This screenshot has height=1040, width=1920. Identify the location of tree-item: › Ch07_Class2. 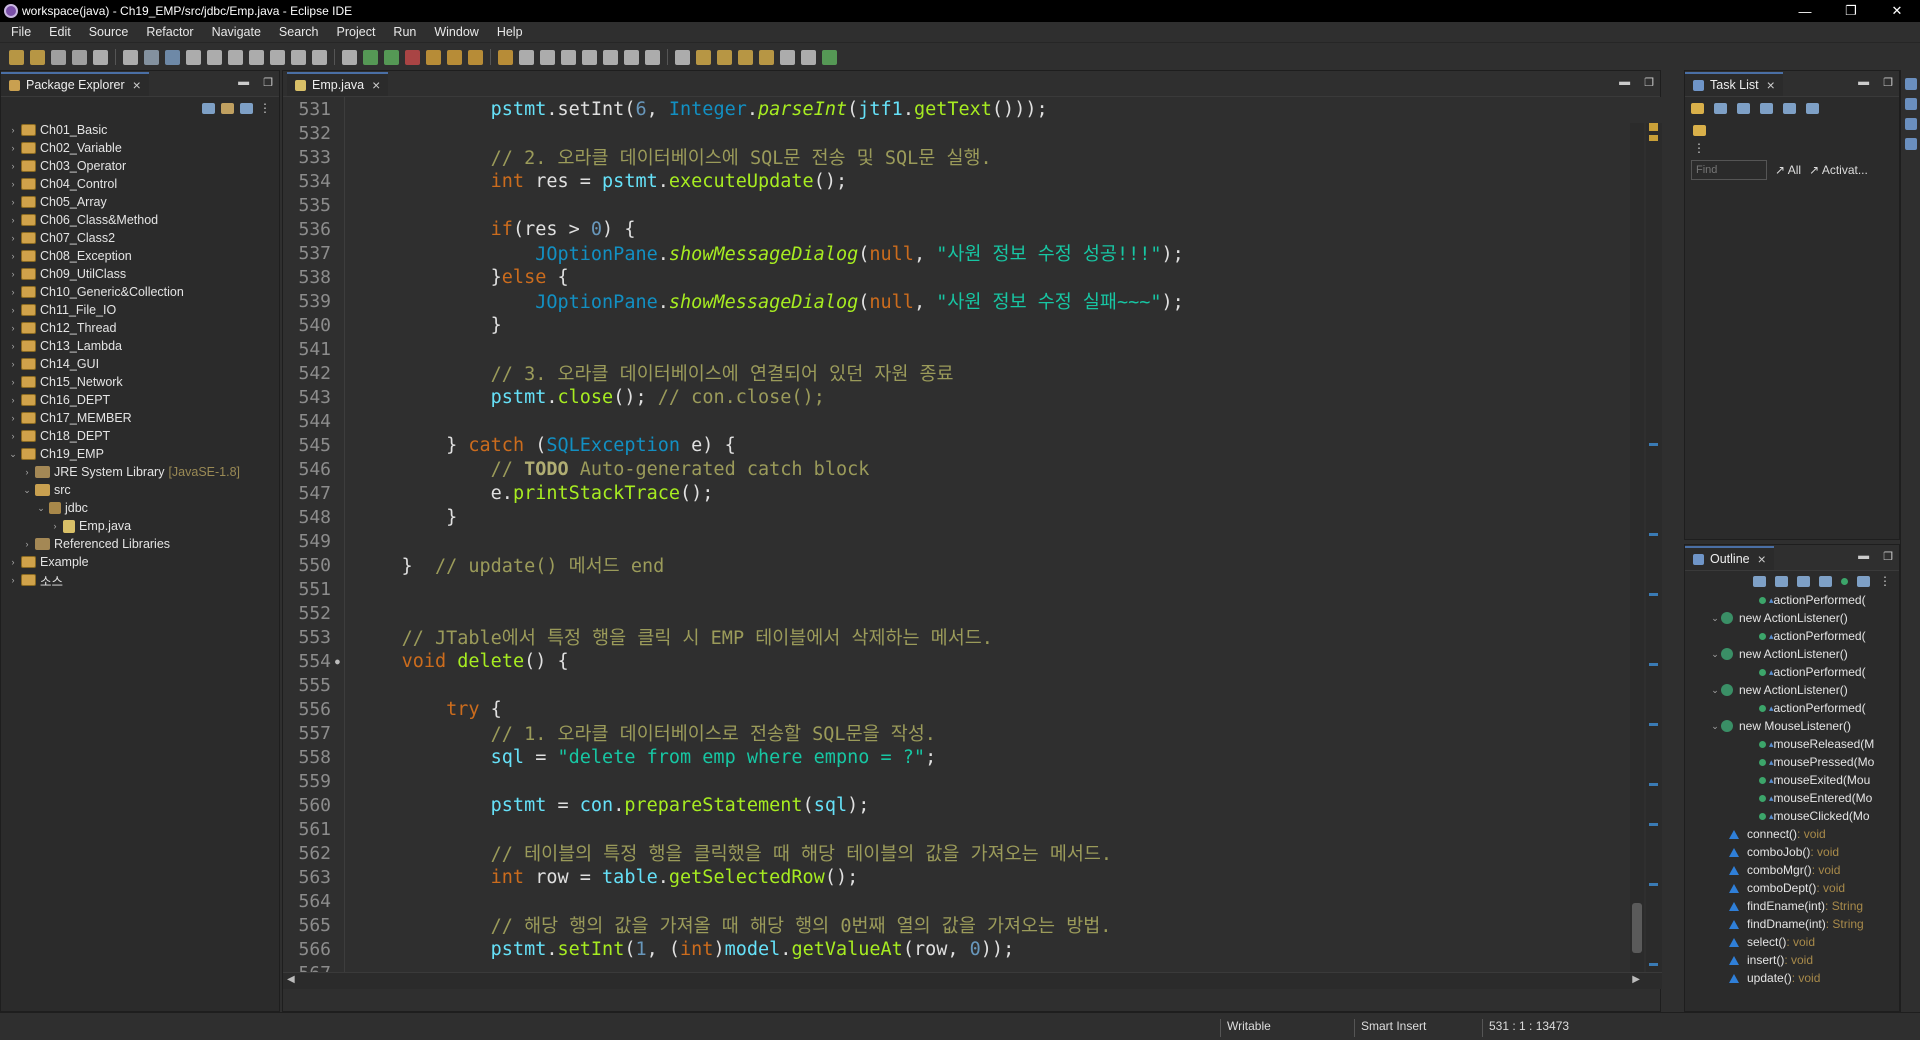
(140, 238).